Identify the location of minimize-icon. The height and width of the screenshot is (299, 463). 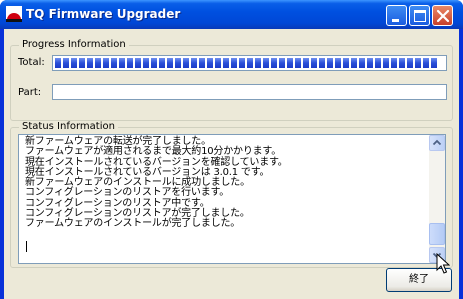
(395, 20).